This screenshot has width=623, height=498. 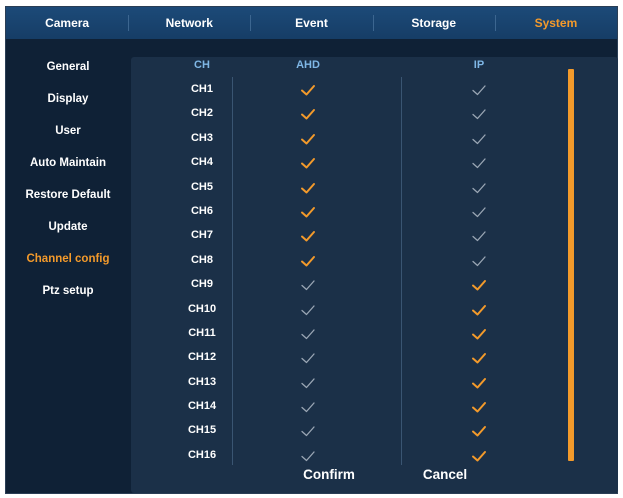 What do you see at coordinates (479, 65) in the screenshot?
I see `header-ip: IP` at bounding box center [479, 65].